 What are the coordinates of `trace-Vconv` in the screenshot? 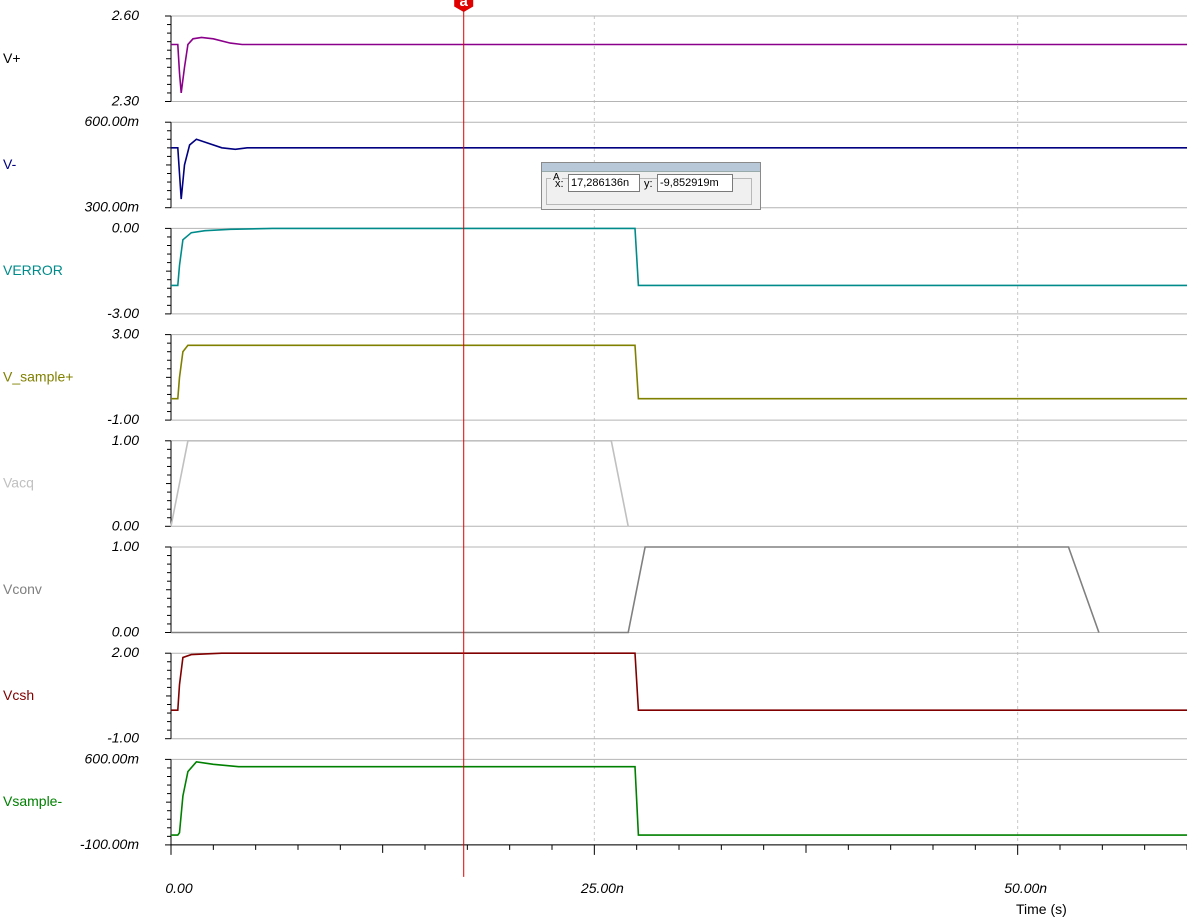 It's located at (635, 590).